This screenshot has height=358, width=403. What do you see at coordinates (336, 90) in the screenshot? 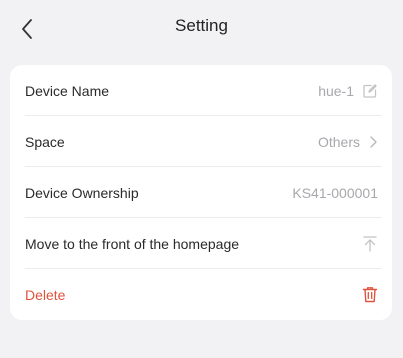
I see `device-name-value: hue-1` at bounding box center [336, 90].